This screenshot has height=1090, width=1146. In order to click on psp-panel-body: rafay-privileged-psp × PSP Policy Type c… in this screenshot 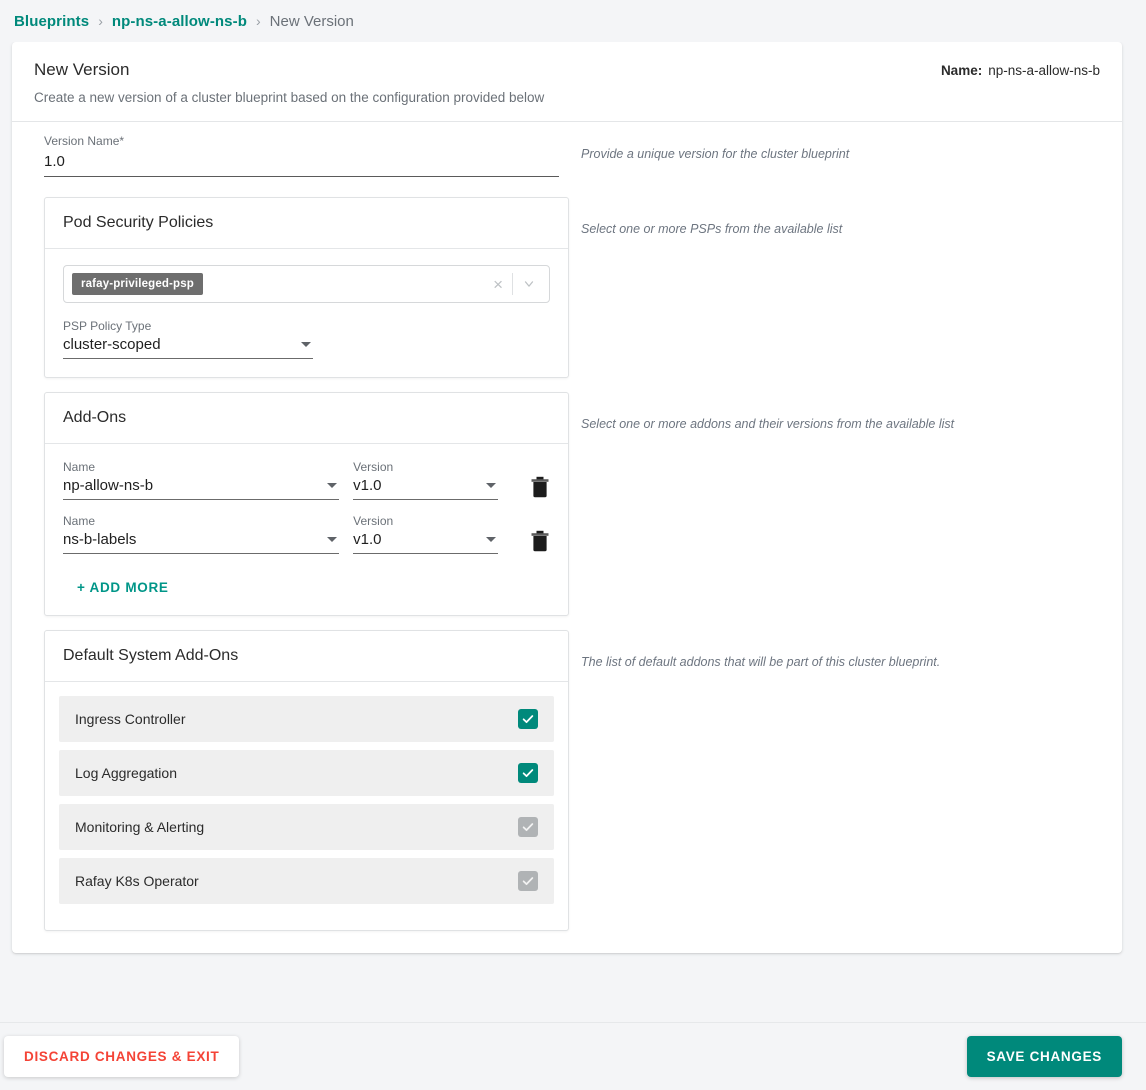, I will do `click(306, 313)`.